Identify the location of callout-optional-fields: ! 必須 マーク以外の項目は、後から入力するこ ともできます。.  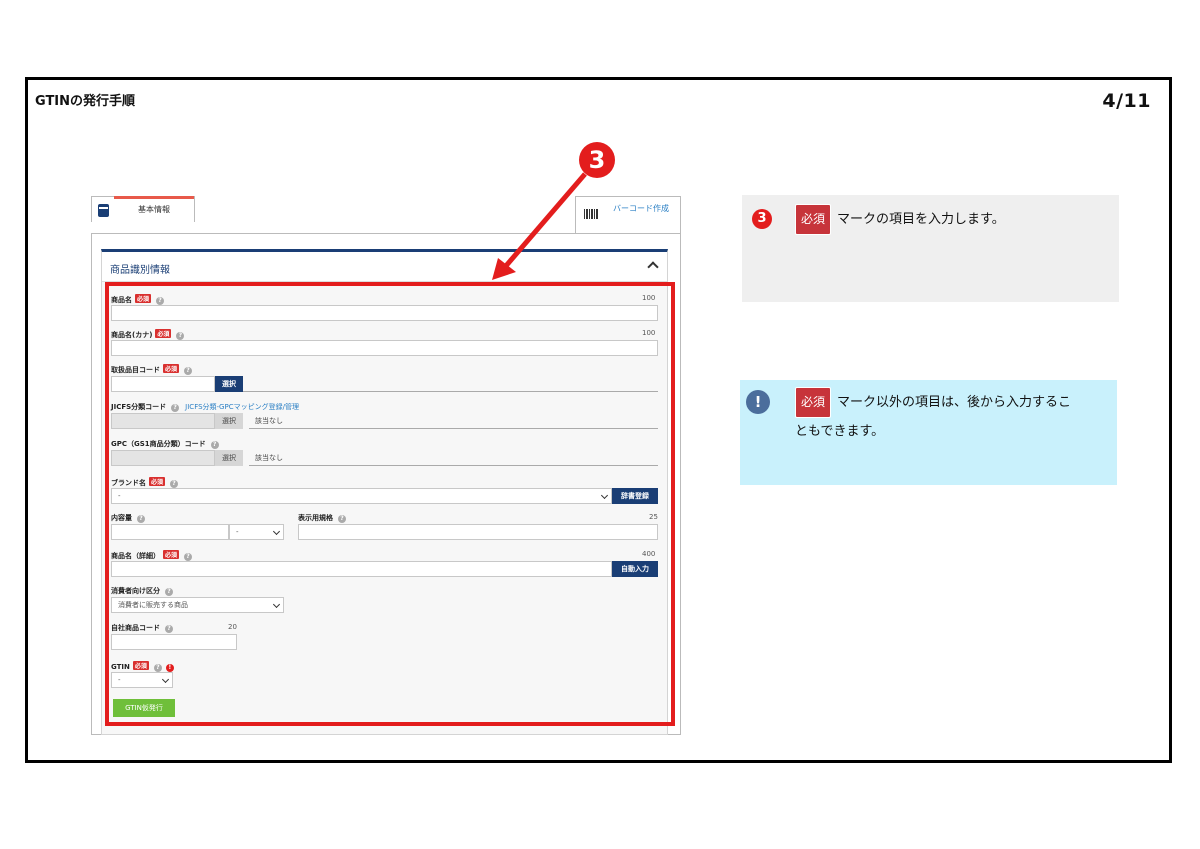
(928, 432).